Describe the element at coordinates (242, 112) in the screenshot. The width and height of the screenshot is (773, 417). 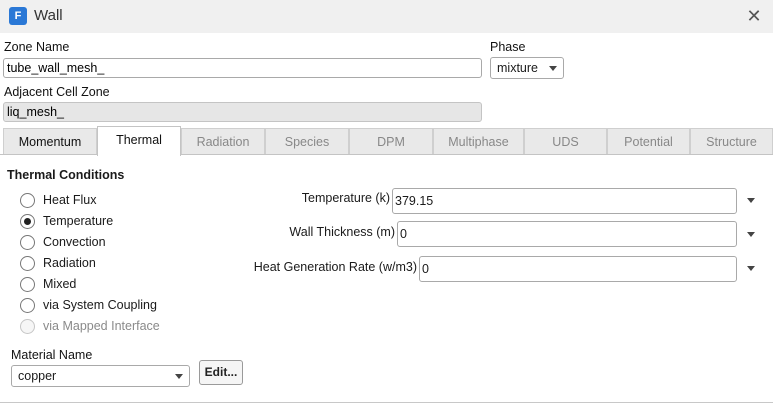
I see `adjacent-cell-zone-field: liq_mesh_` at that location.